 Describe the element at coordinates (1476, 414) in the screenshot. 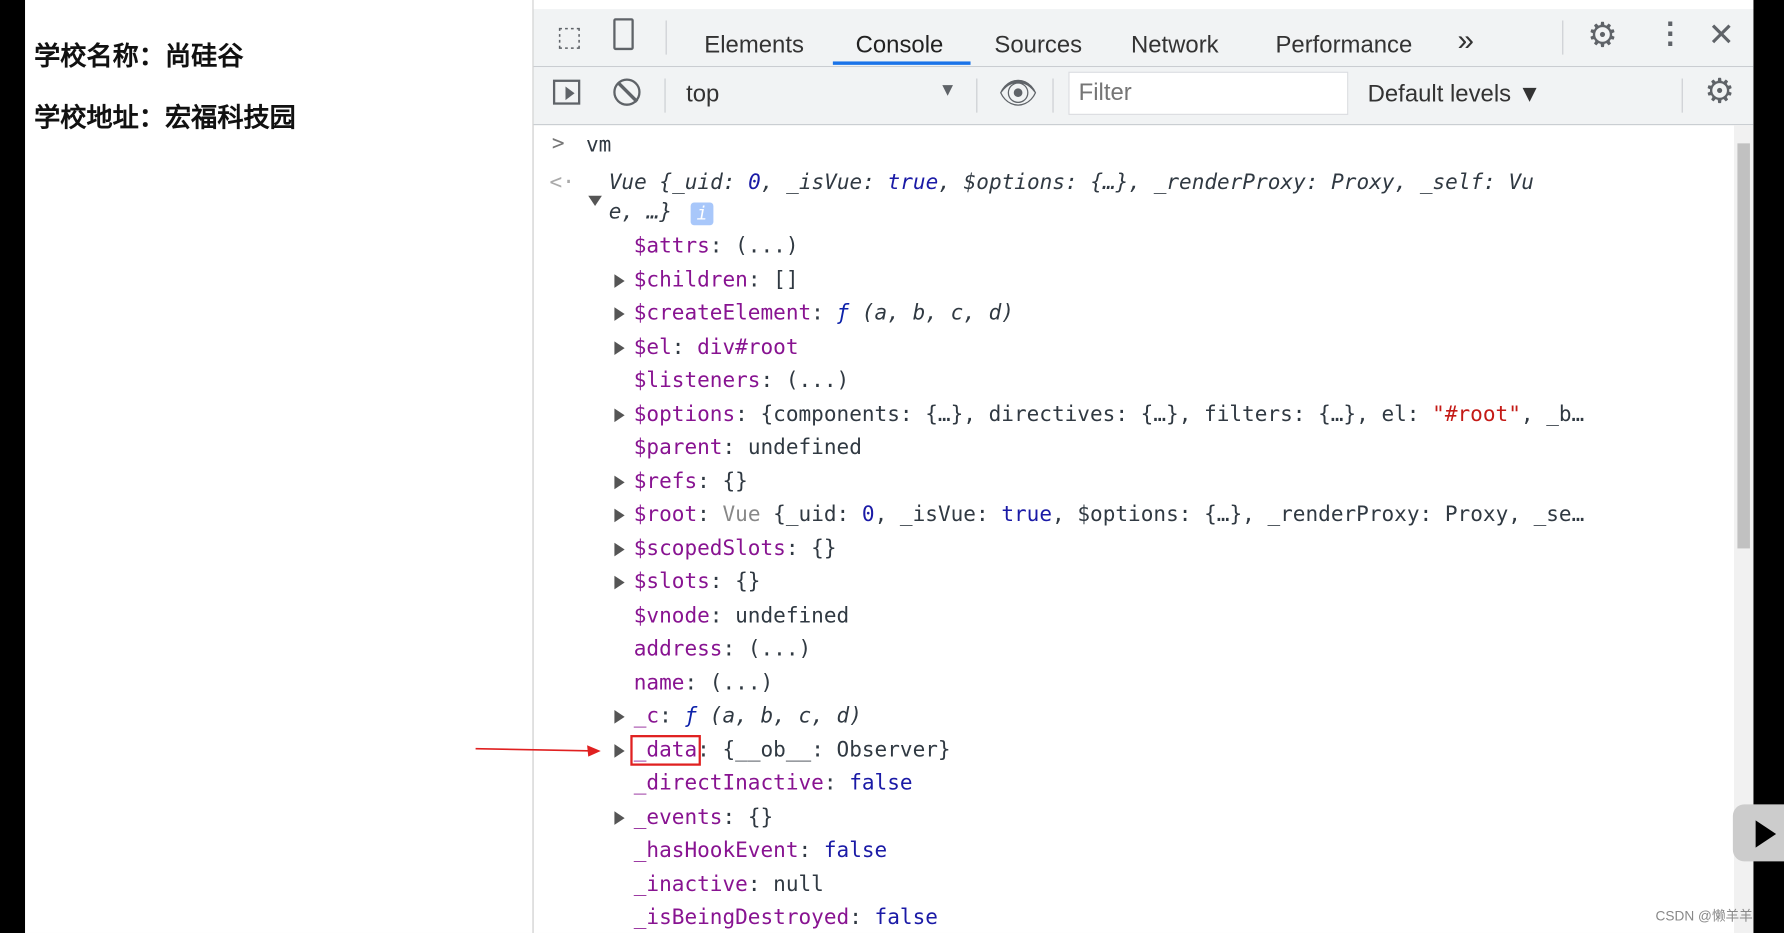

I see `property-value: "#root"` at that location.